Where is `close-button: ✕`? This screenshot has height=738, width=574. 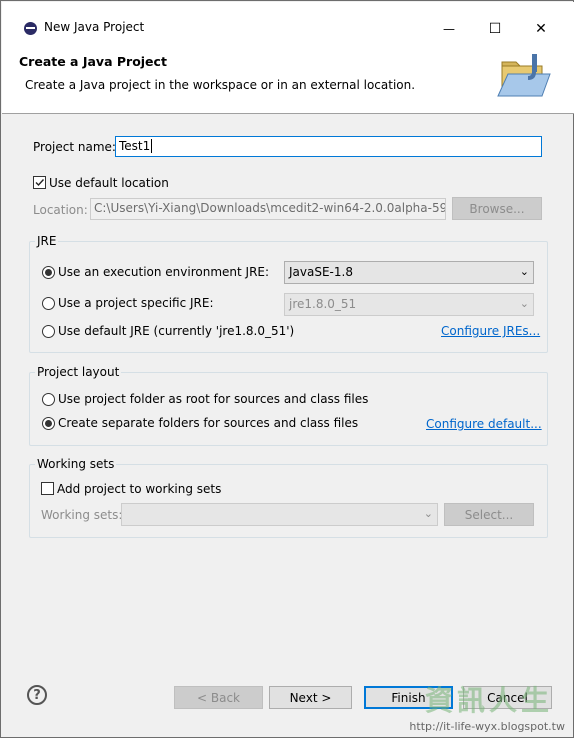
close-button: ✕ is located at coordinates (541, 29).